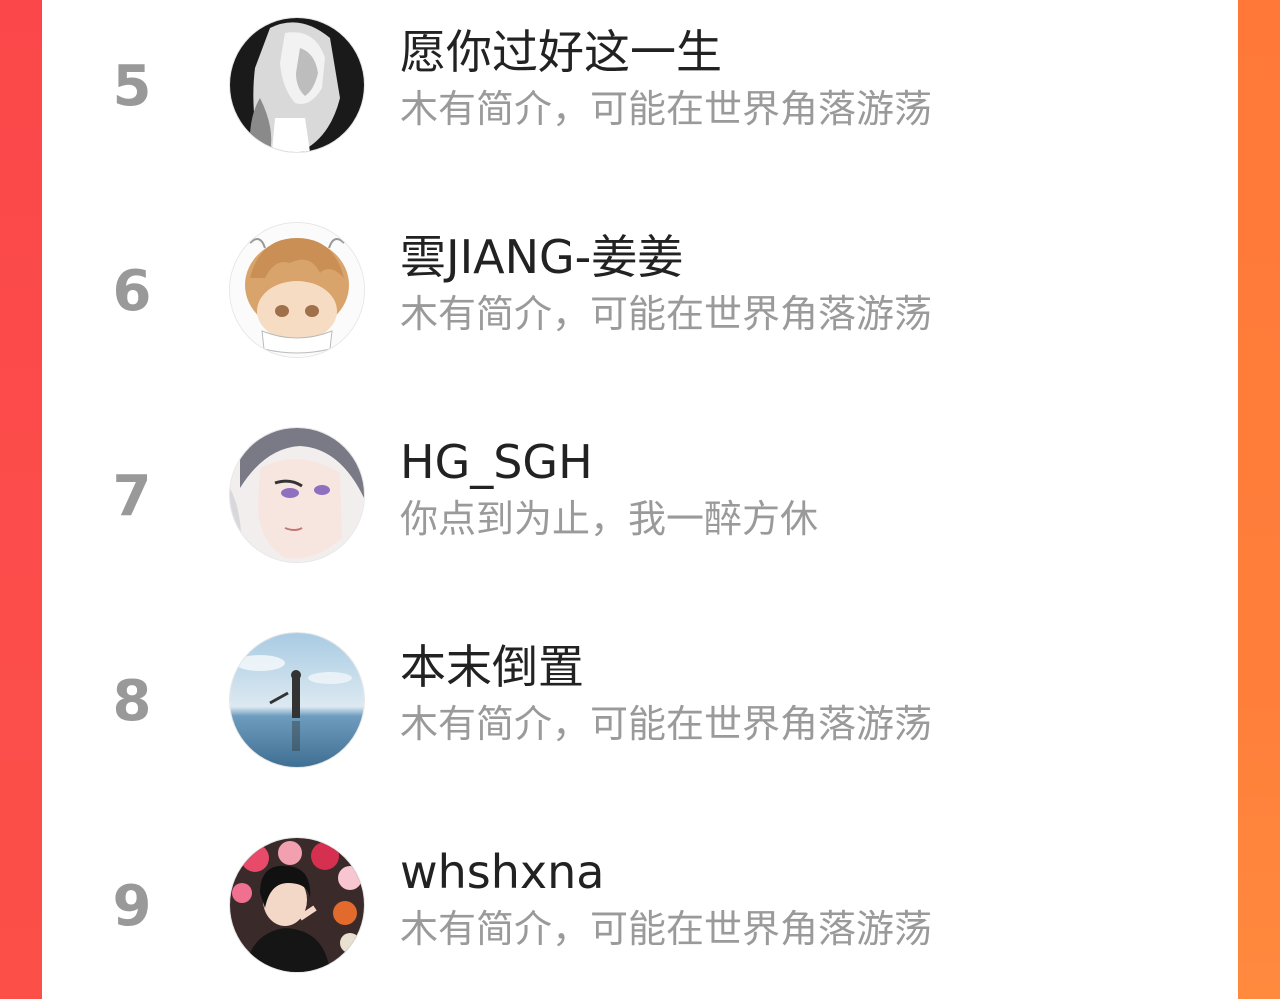 The image size is (1280, 999). Describe the element at coordinates (132, 701) in the screenshot. I see `rank-number: 8` at that location.